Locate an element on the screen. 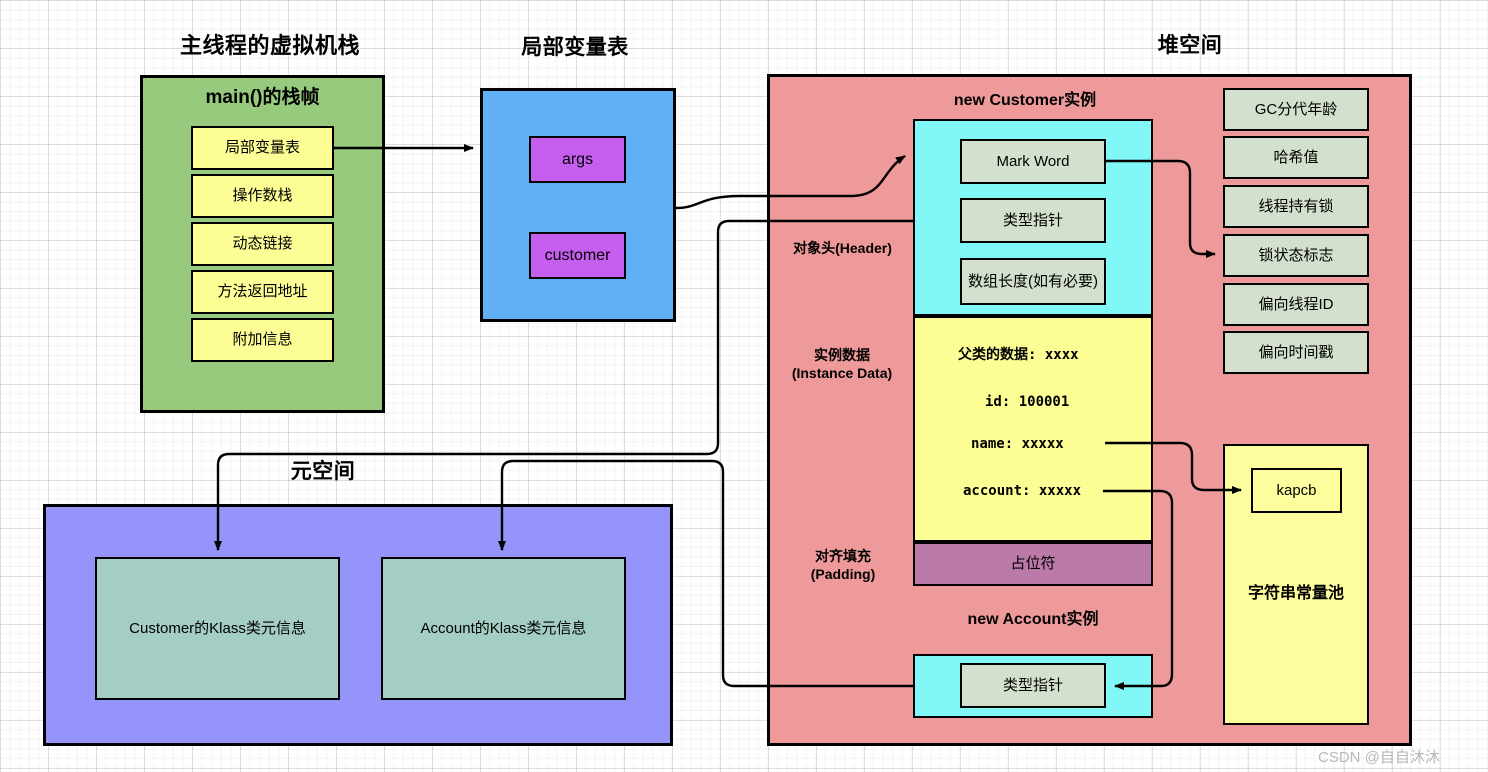  local-var-label: customer is located at coordinates (577, 255).